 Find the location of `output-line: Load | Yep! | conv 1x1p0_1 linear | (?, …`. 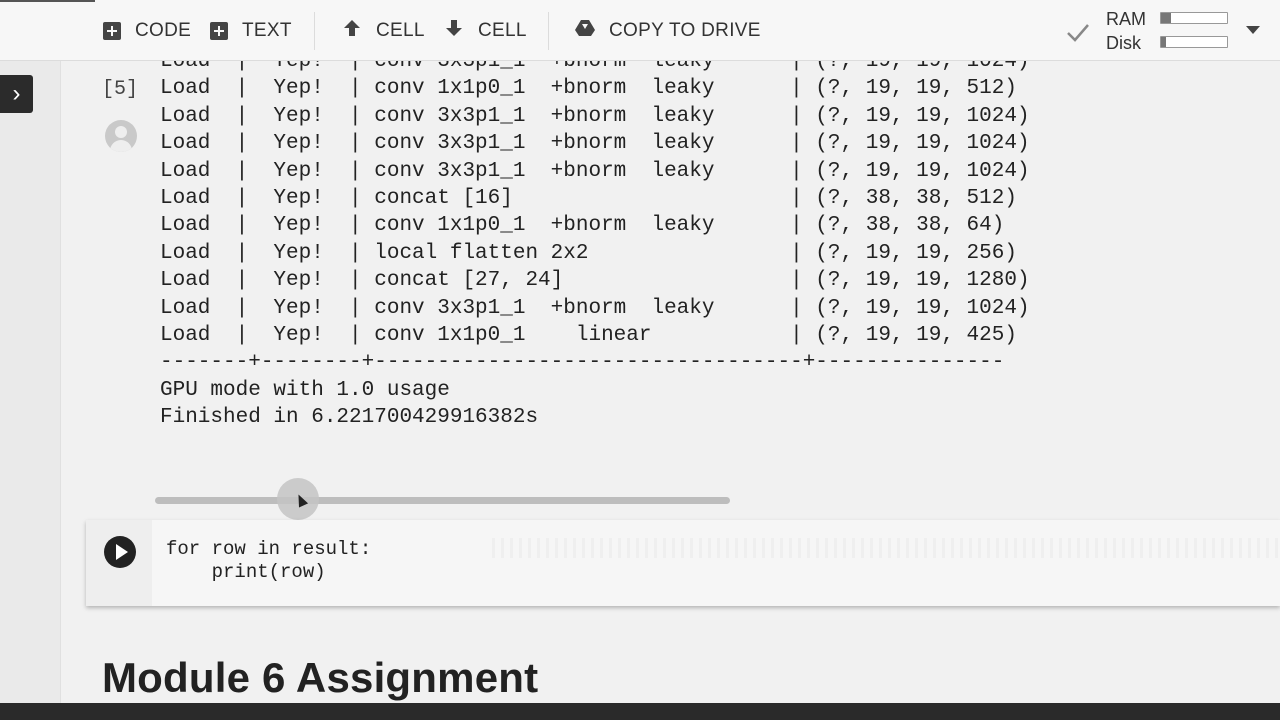

output-line: Load | Yep! | conv 1x1p0_1 linear | (?, … is located at coordinates (588, 335).